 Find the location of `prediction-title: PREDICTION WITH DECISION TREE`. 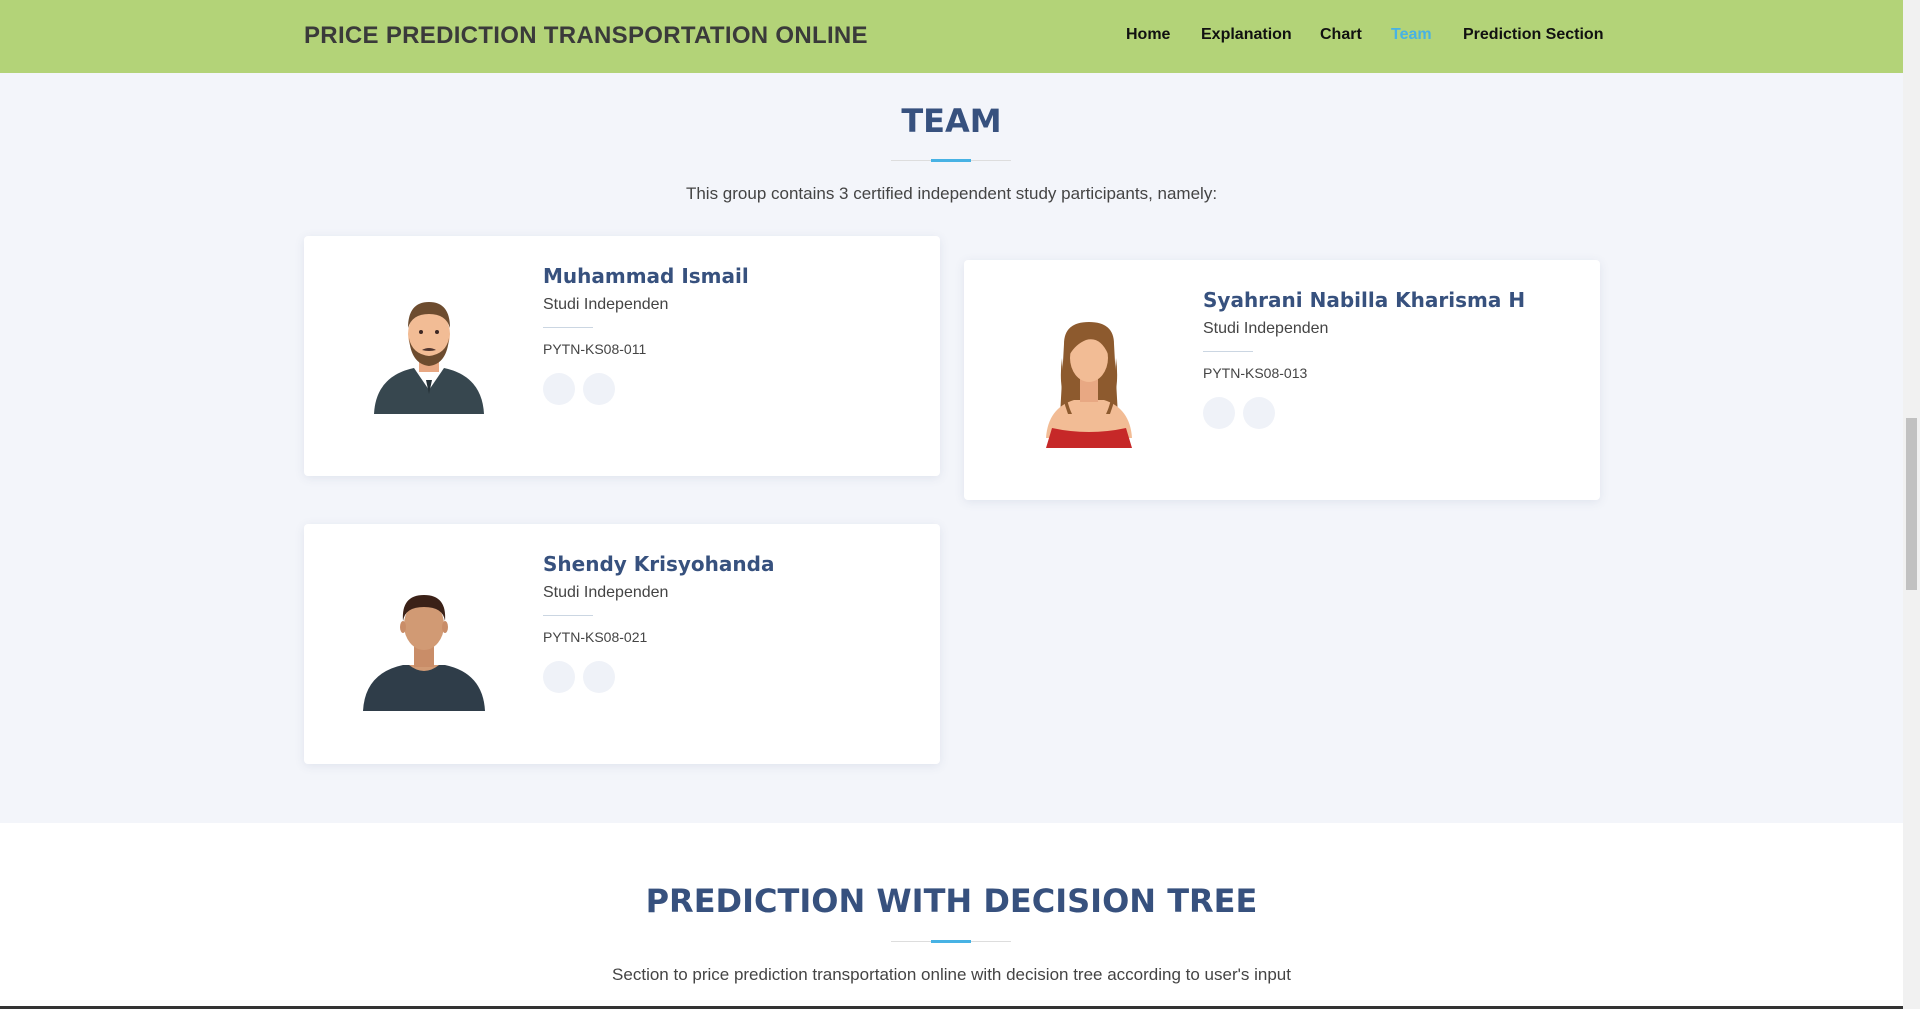

prediction-title: PREDICTION WITH DECISION TREE is located at coordinates (951, 901).